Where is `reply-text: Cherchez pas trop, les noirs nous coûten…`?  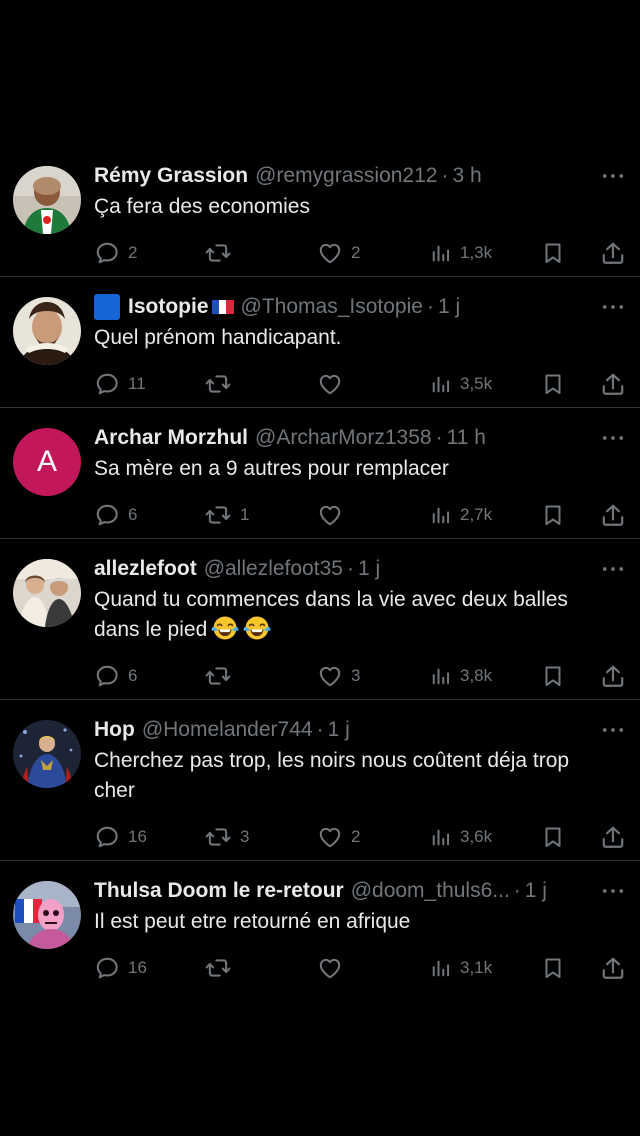
reply-text: Cherchez pas trop, les noirs nous coûten… is located at coordinates (332, 775).